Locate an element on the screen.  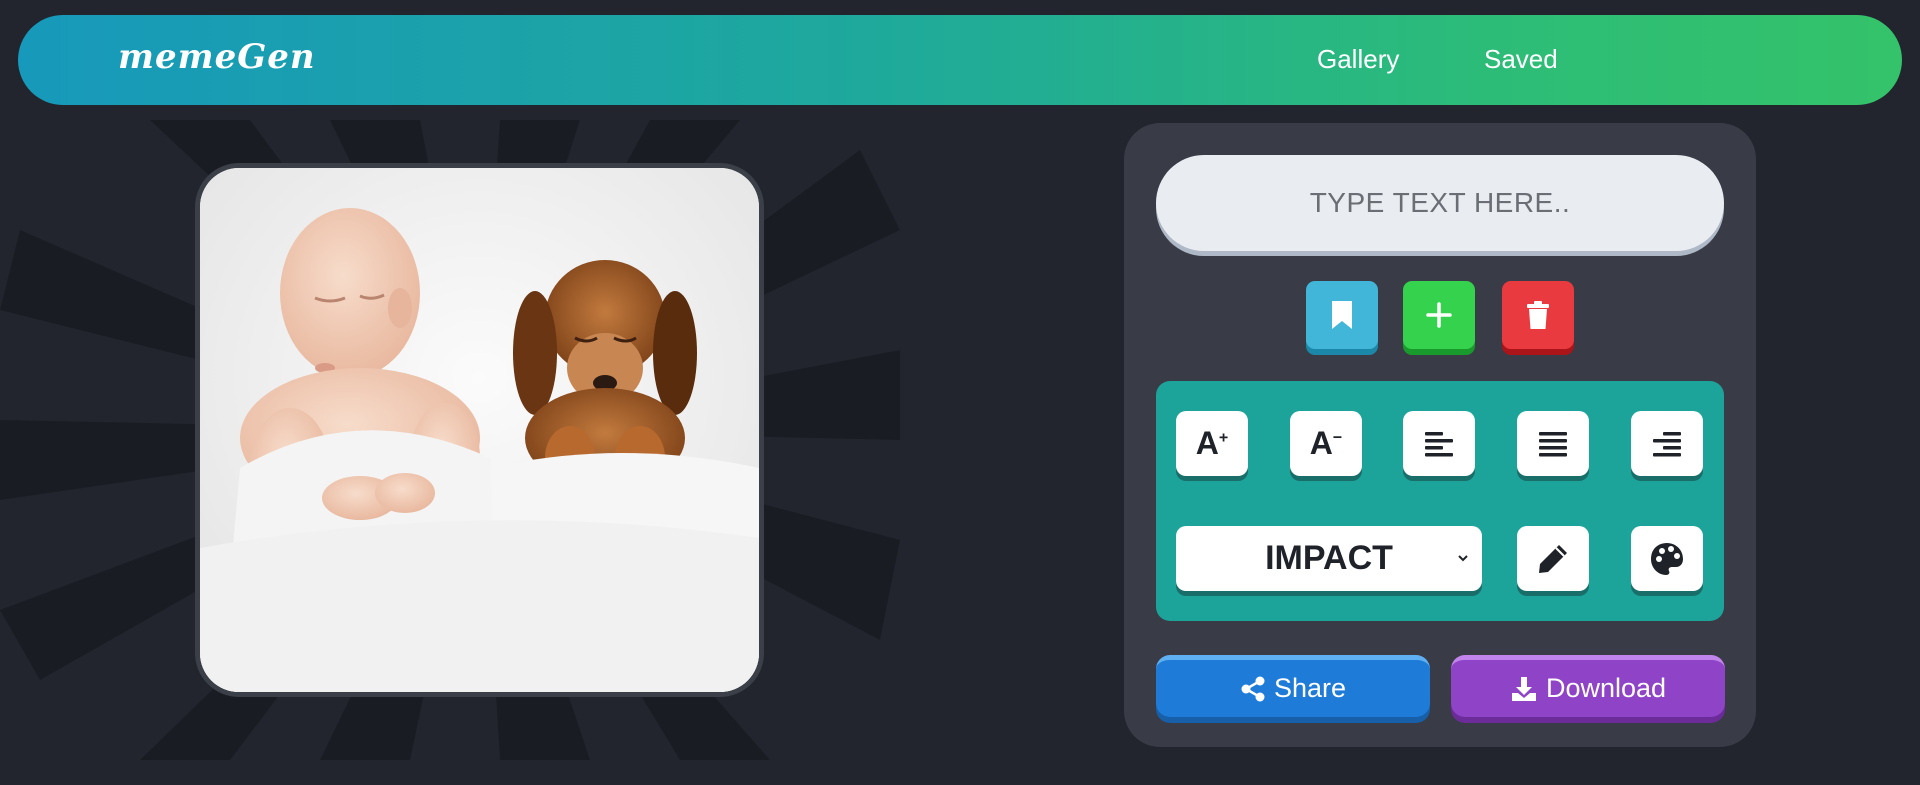
share-label: Share is located at coordinates (1310, 688).